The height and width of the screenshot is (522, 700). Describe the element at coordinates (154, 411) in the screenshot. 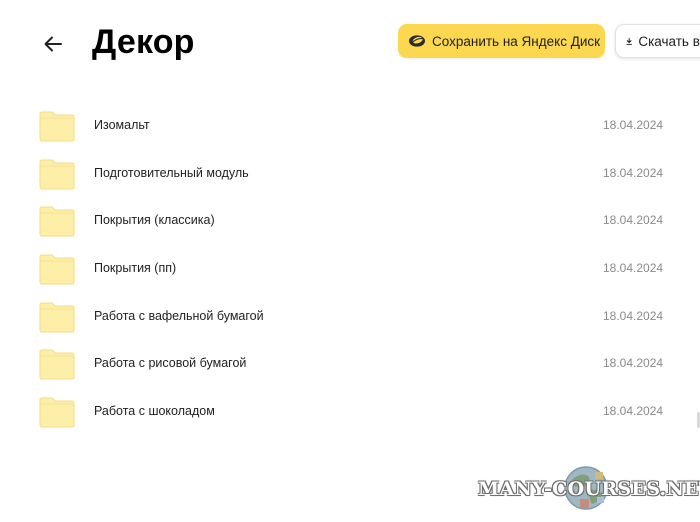

I see `file-name: Работа с шоколадом` at that location.